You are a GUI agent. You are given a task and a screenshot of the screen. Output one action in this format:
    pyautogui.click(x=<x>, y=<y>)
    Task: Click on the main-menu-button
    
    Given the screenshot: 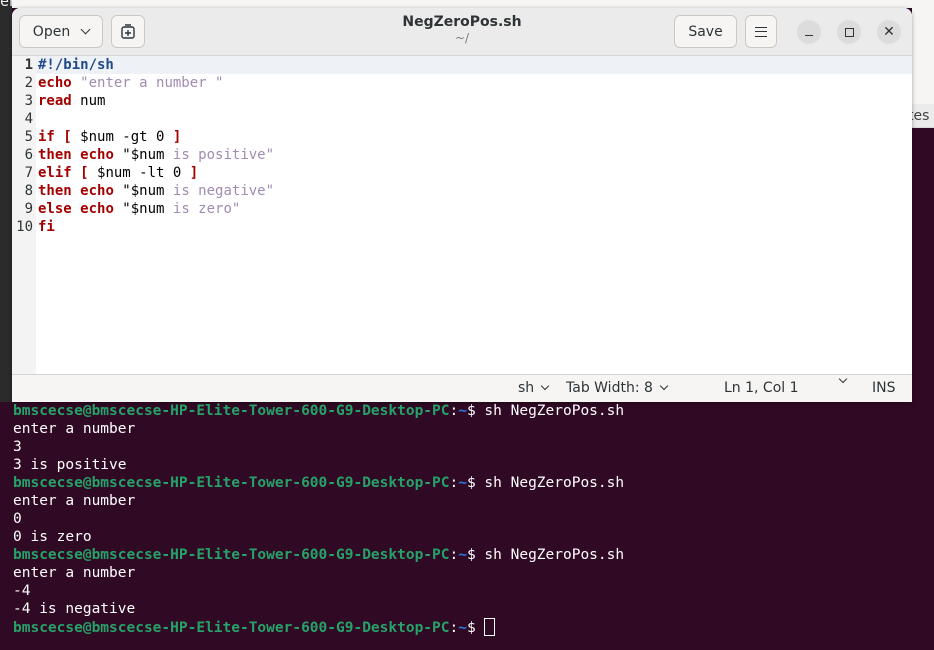 What is the action you would take?
    pyautogui.click(x=761, y=31)
    